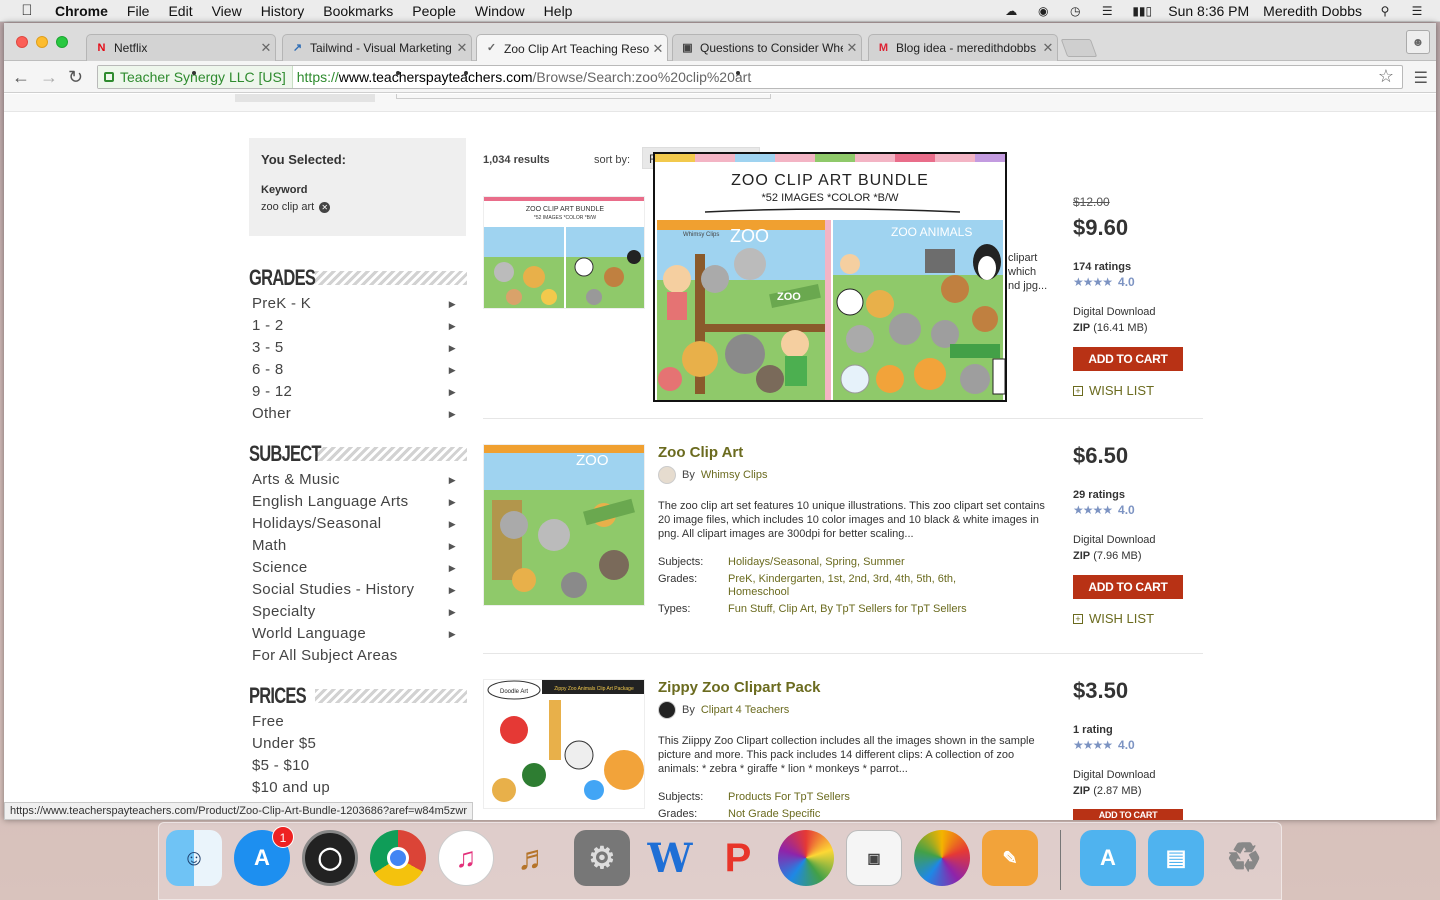 The width and height of the screenshot is (1440, 900). I want to click on meta-value-links: Holidays/Seasonal, Spring, Summer, so click(858, 562).